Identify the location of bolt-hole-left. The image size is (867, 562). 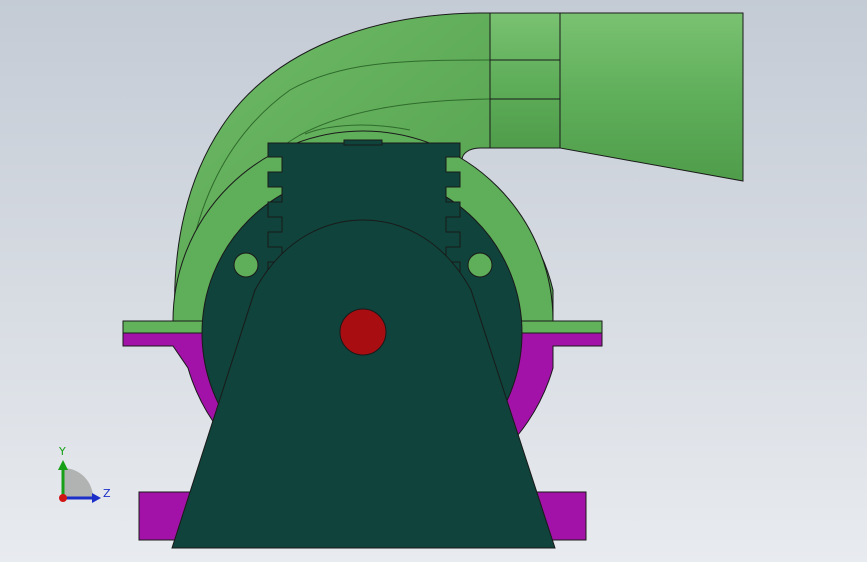
(246, 265).